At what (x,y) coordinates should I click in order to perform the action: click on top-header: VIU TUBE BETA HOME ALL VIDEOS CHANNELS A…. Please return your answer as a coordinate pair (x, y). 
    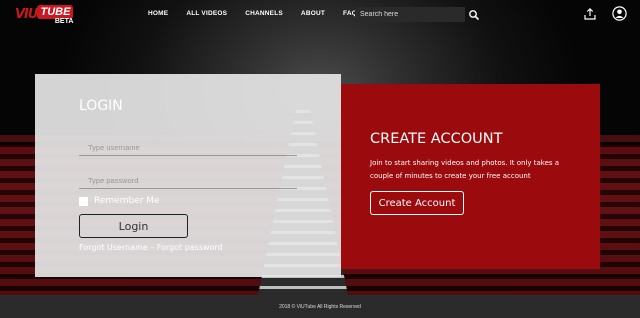
    Looking at the image, I should click on (320, 15).